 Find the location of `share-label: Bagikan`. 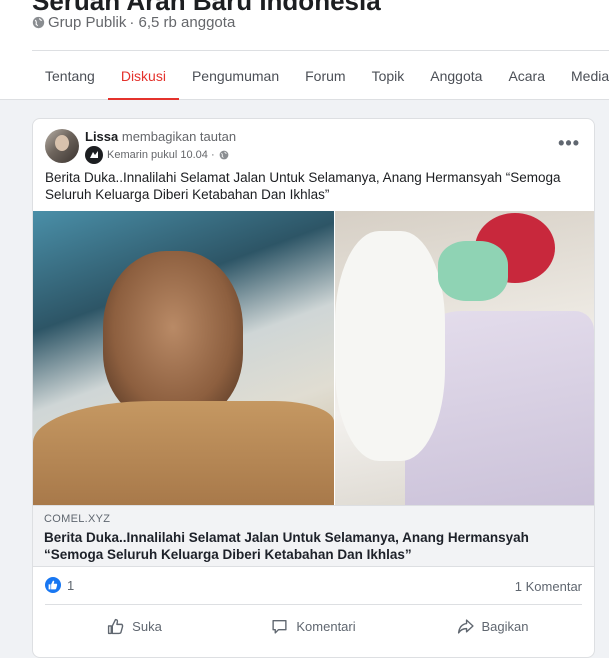

share-label: Bagikan is located at coordinates (505, 626).